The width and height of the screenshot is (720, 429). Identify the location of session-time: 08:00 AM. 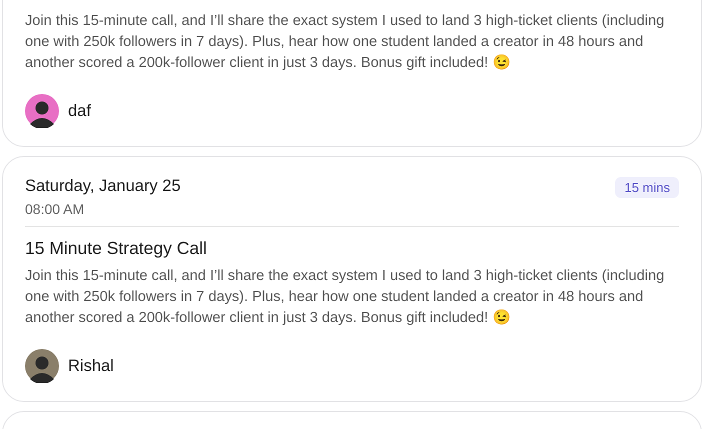
(55, 209).